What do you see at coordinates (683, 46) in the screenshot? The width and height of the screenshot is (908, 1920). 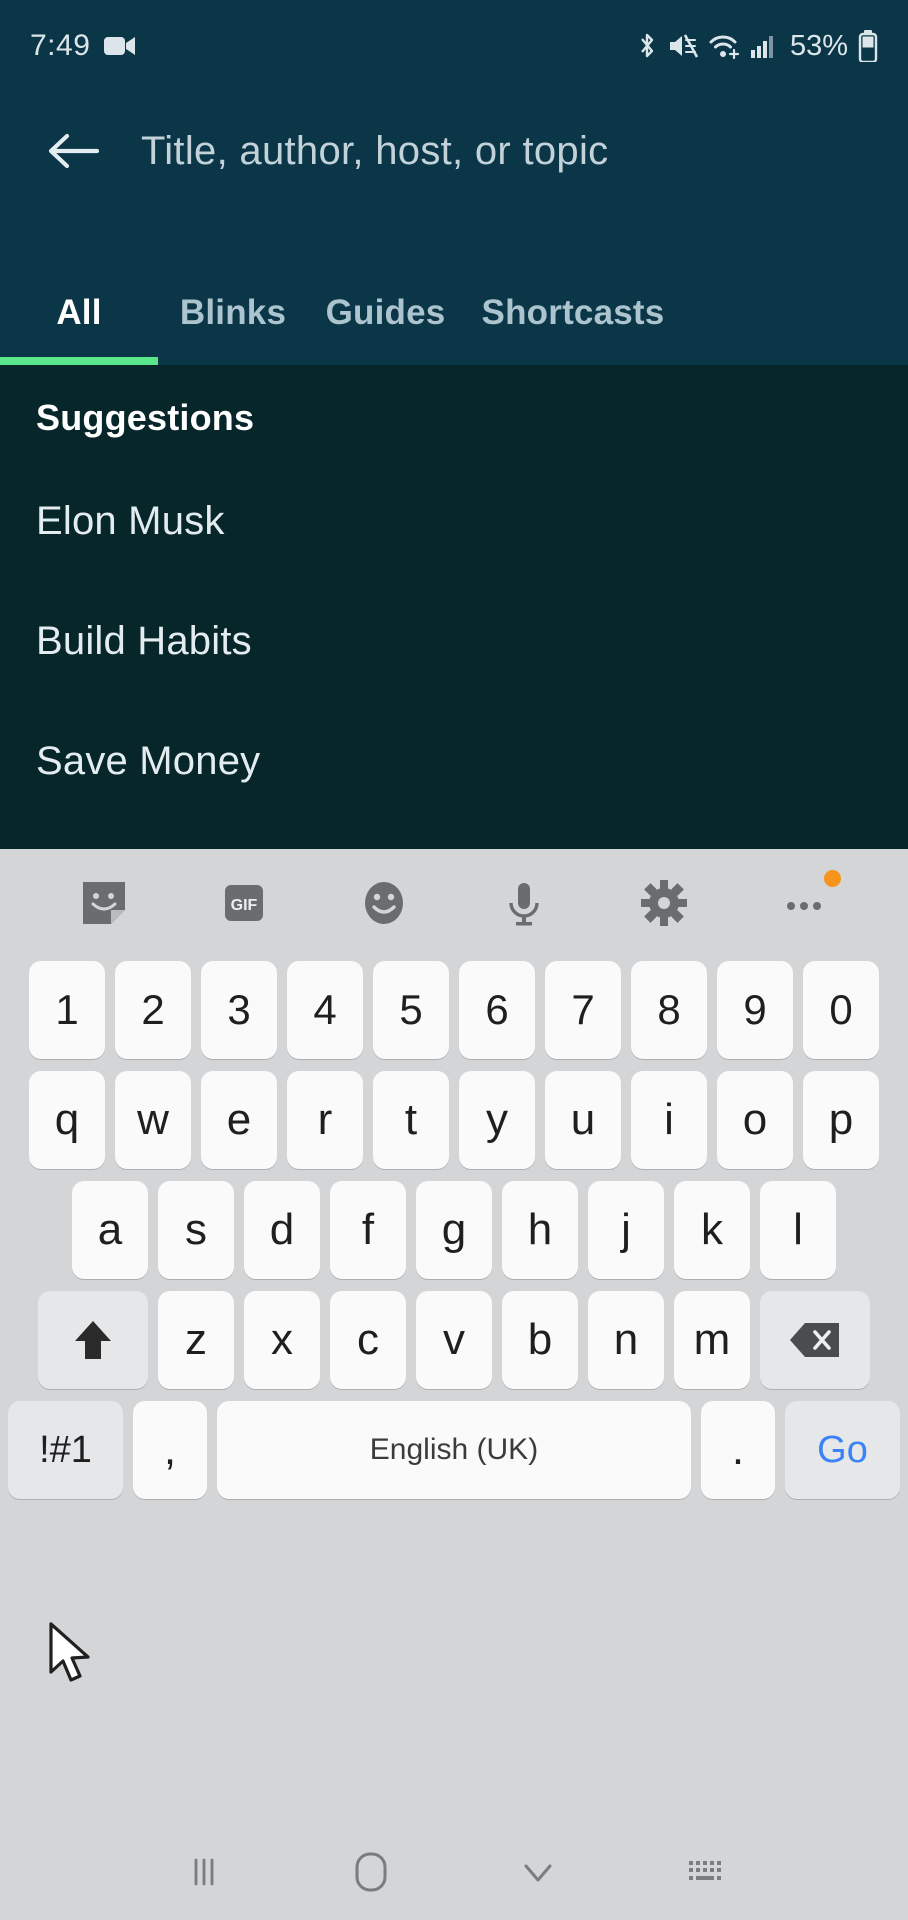 I see `mute-icon` at bounding box center [683, 46].